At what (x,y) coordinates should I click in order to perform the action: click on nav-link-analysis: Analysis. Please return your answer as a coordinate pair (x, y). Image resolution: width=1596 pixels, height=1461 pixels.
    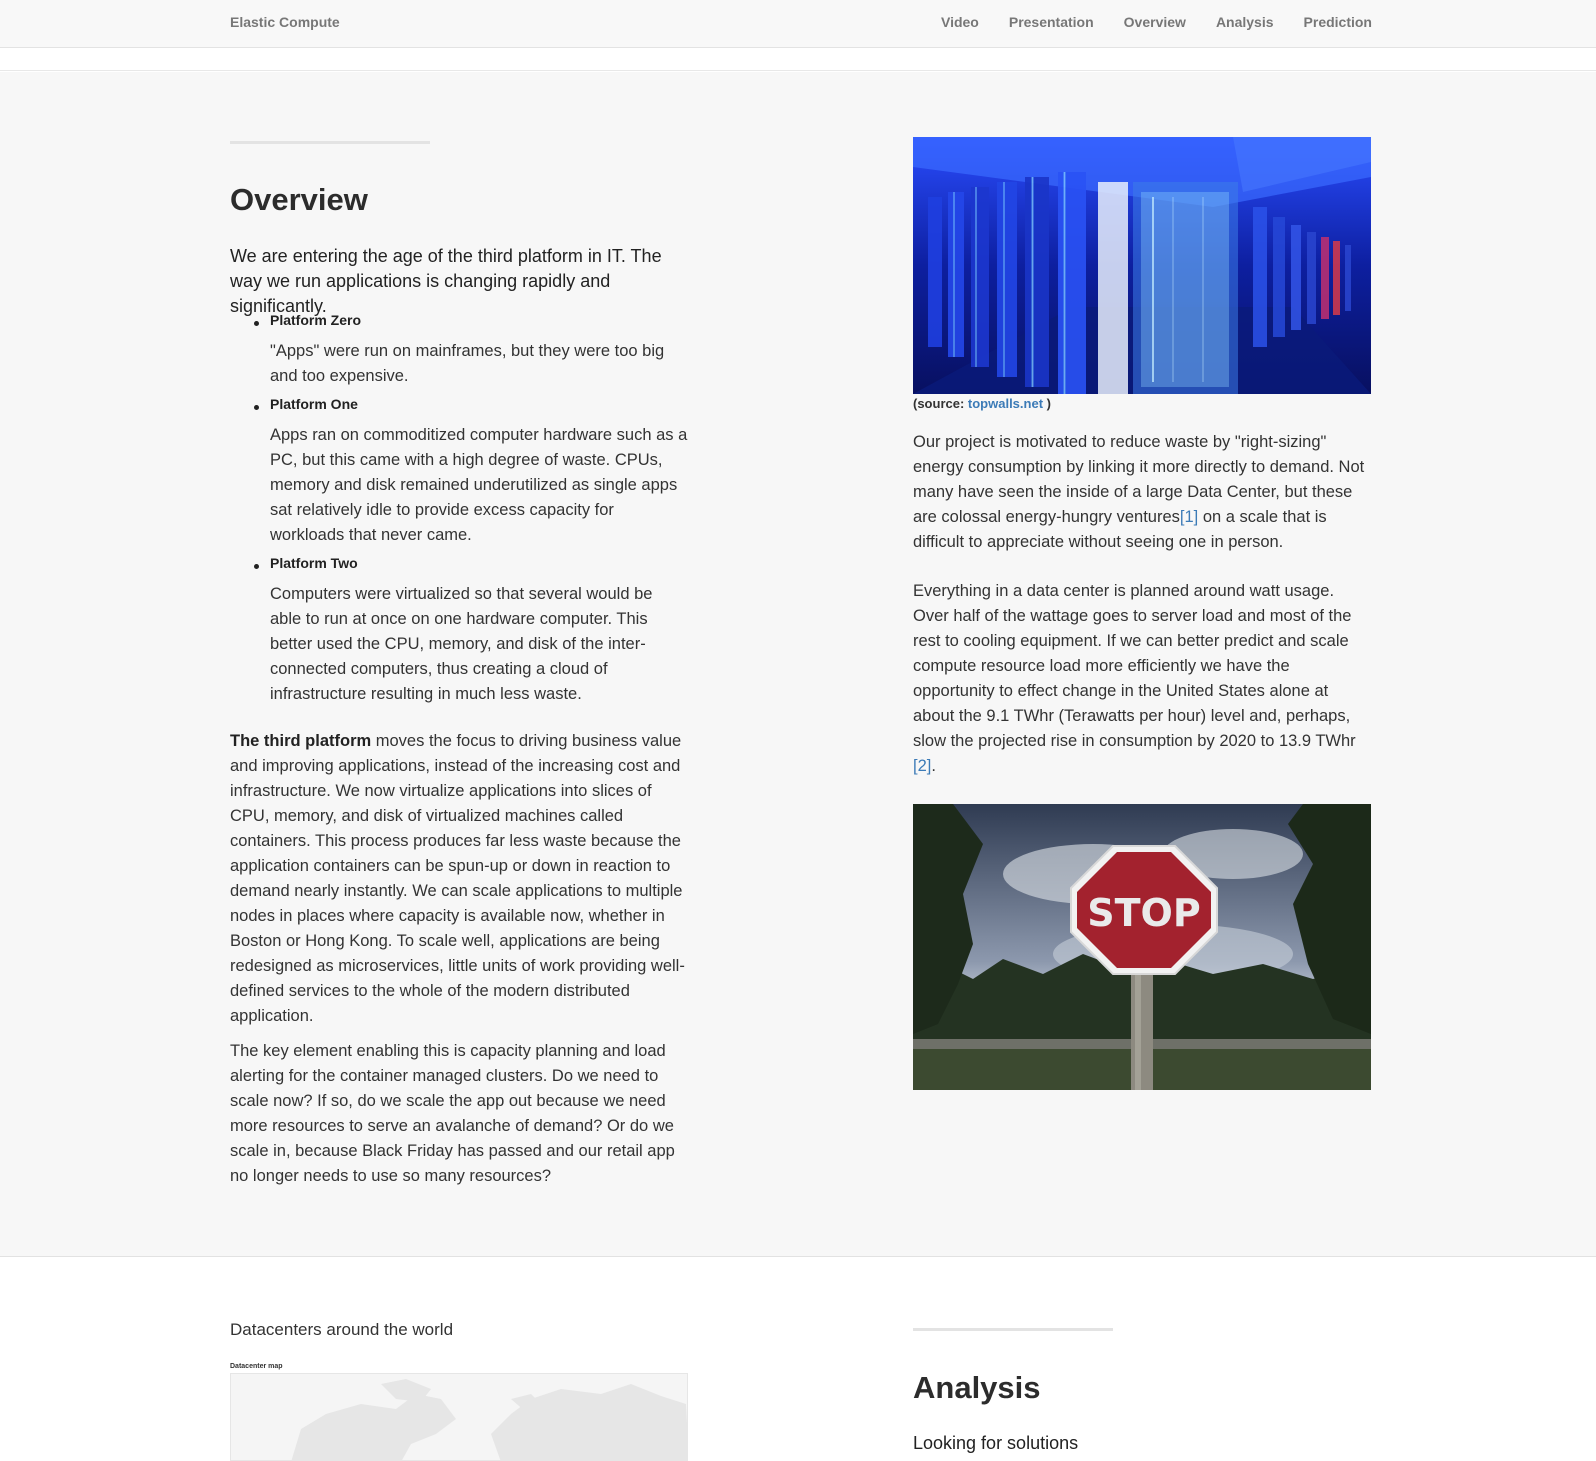
    Looking at the image, I should click on (1245, 22).